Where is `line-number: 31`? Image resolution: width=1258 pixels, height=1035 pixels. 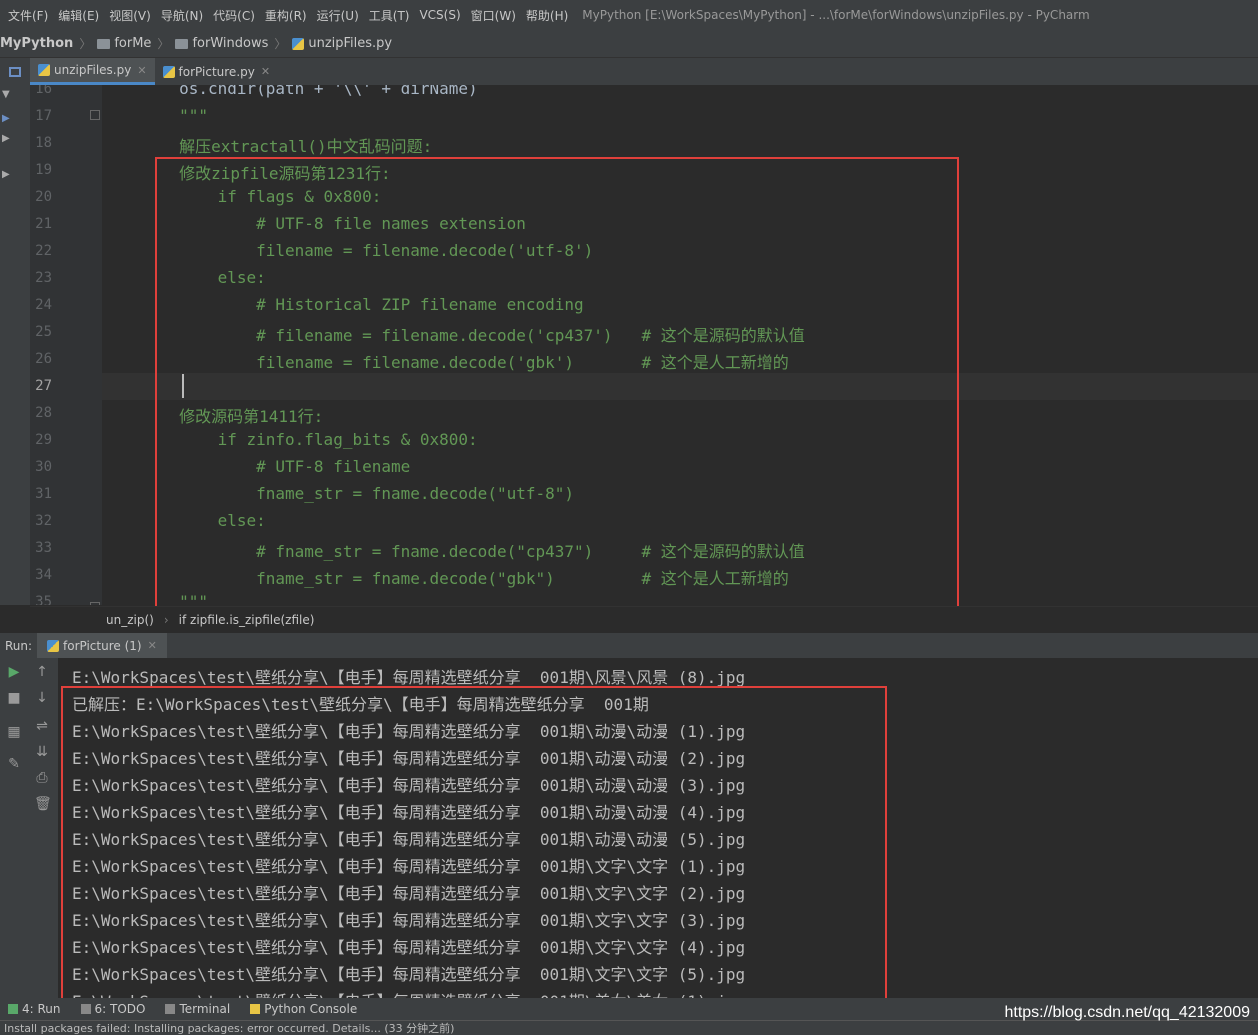
line-number: 31 is located at coordinates (43, 494).